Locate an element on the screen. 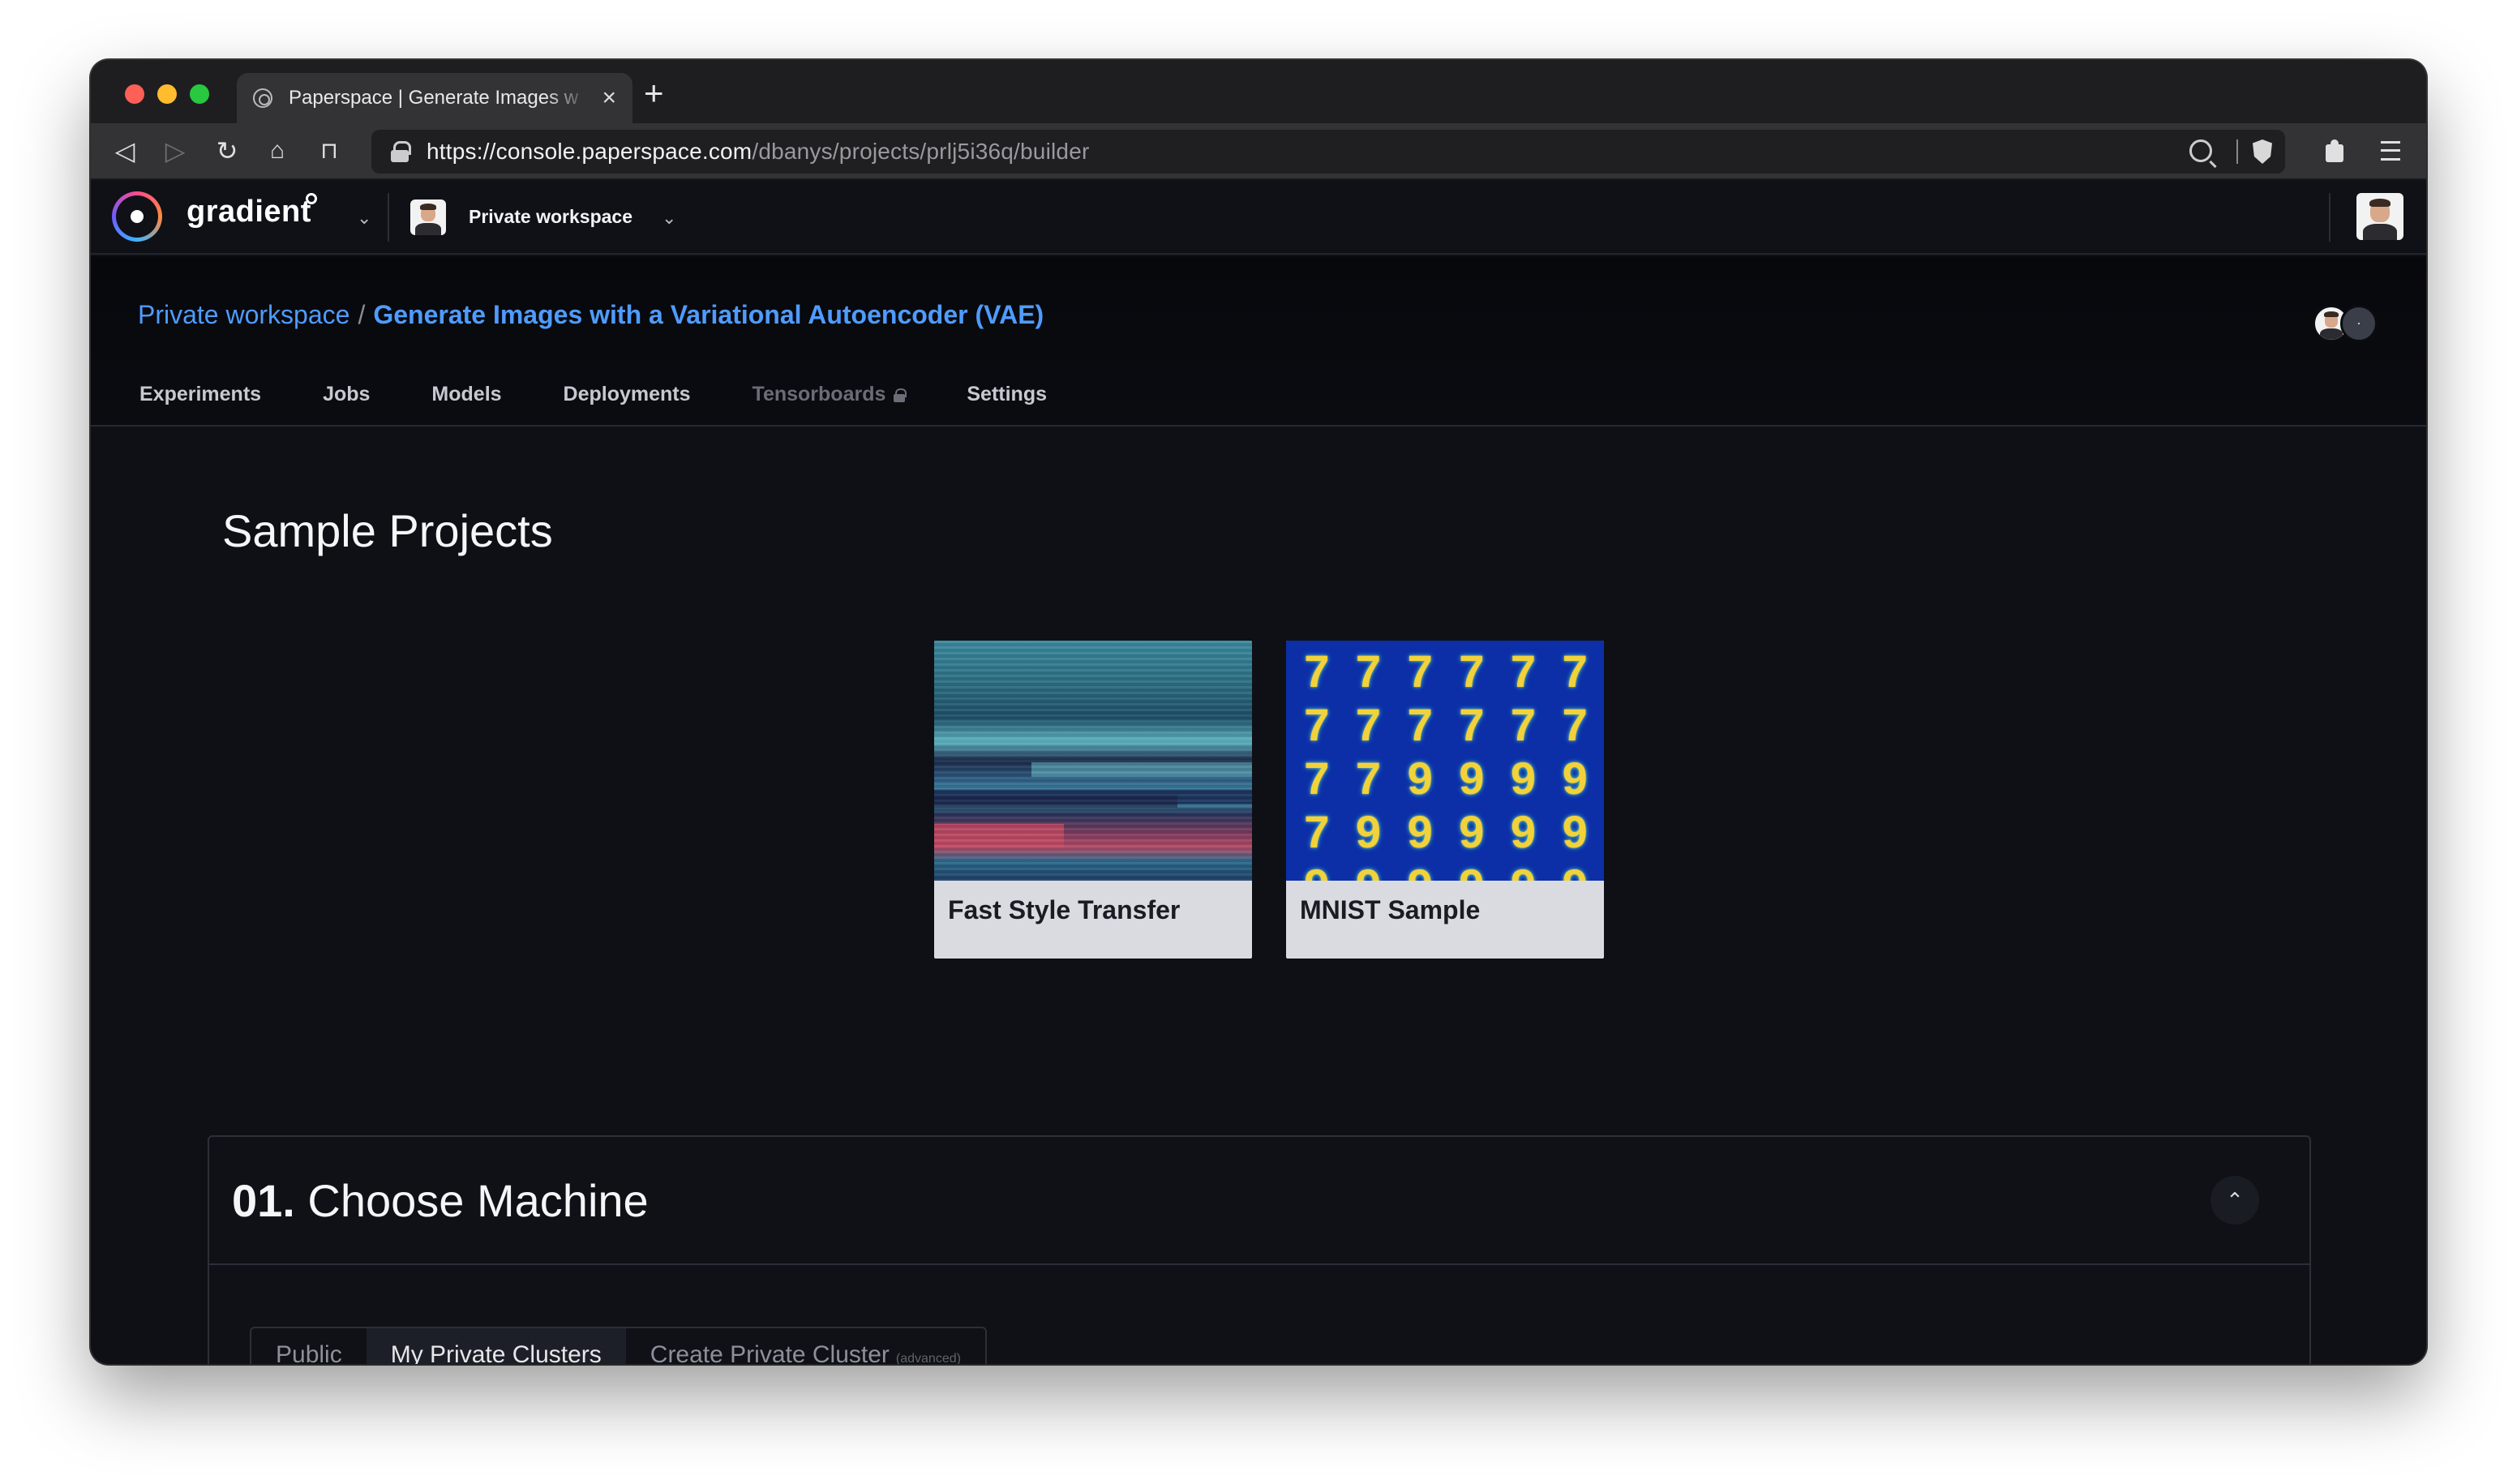  avatar-body is located at coordinates (428, 229).